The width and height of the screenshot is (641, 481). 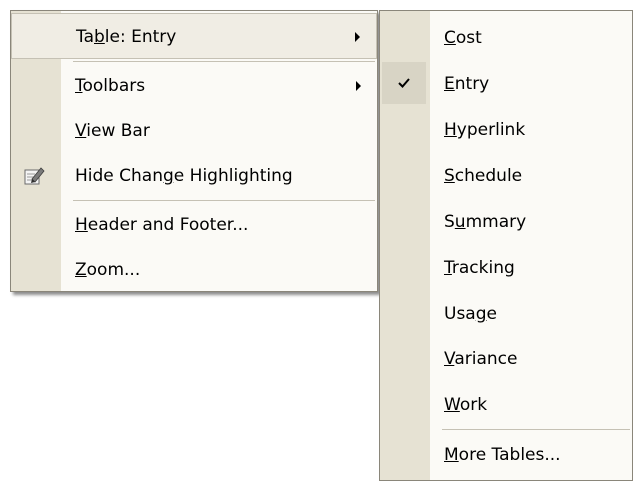 I want to click on accelerator-key: b, so click(x=99, y=37).